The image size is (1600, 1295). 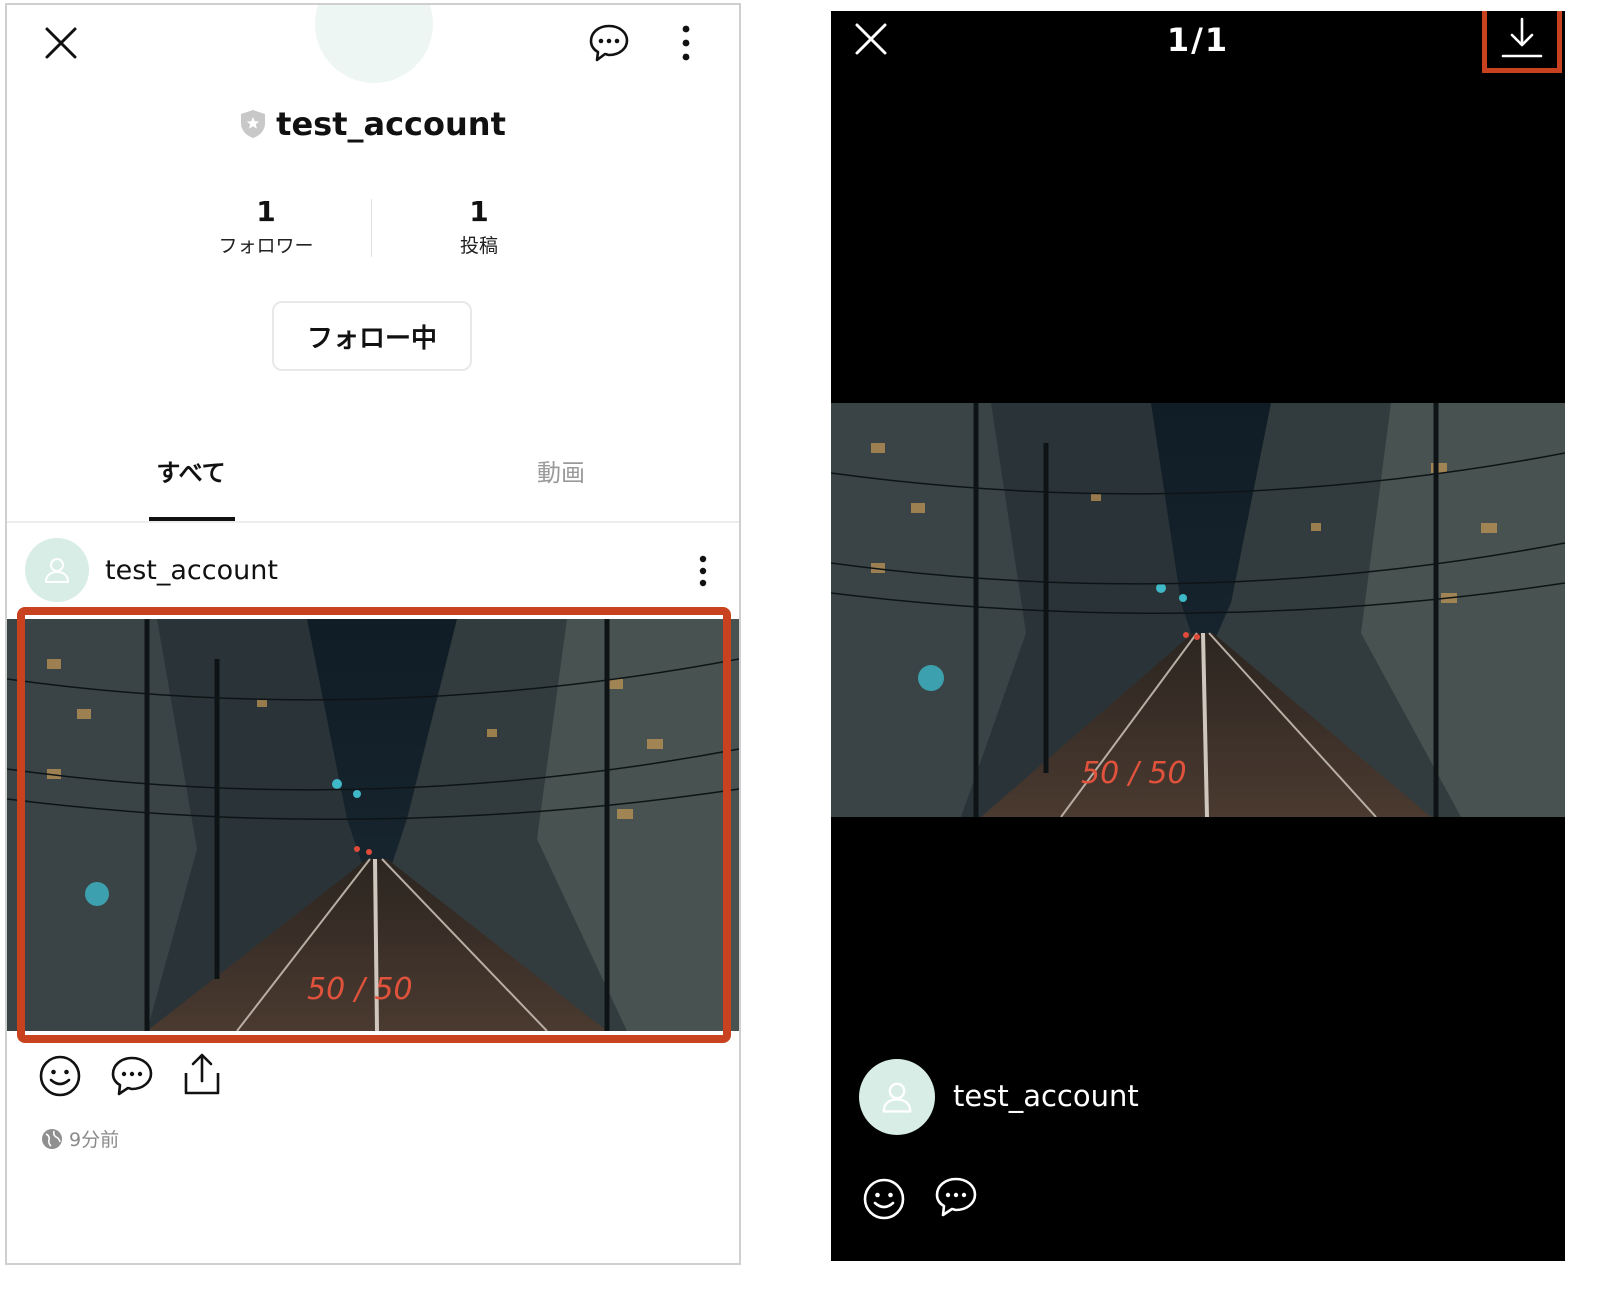 I want to click on posts-label: 投稿, so click(x=478, y=246).